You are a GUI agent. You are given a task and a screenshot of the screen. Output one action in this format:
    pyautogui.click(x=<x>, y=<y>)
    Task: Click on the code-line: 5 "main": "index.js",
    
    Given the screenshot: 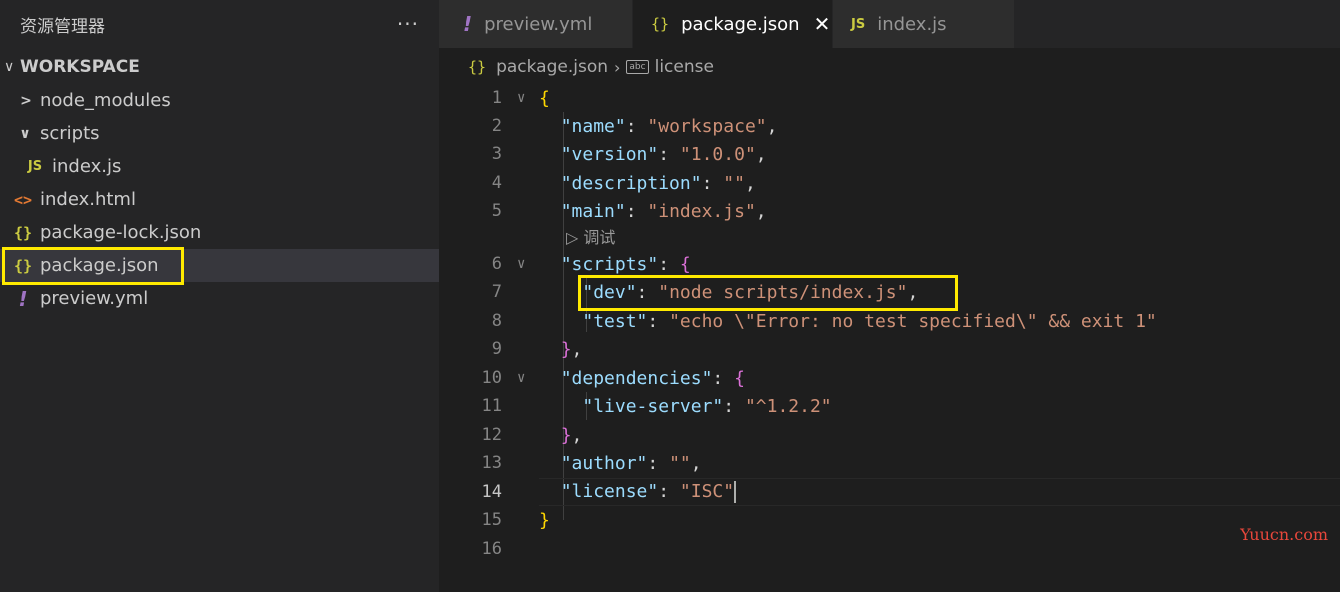 What is the action you would take?
    pyautogui.click(x=889, y=211)
    